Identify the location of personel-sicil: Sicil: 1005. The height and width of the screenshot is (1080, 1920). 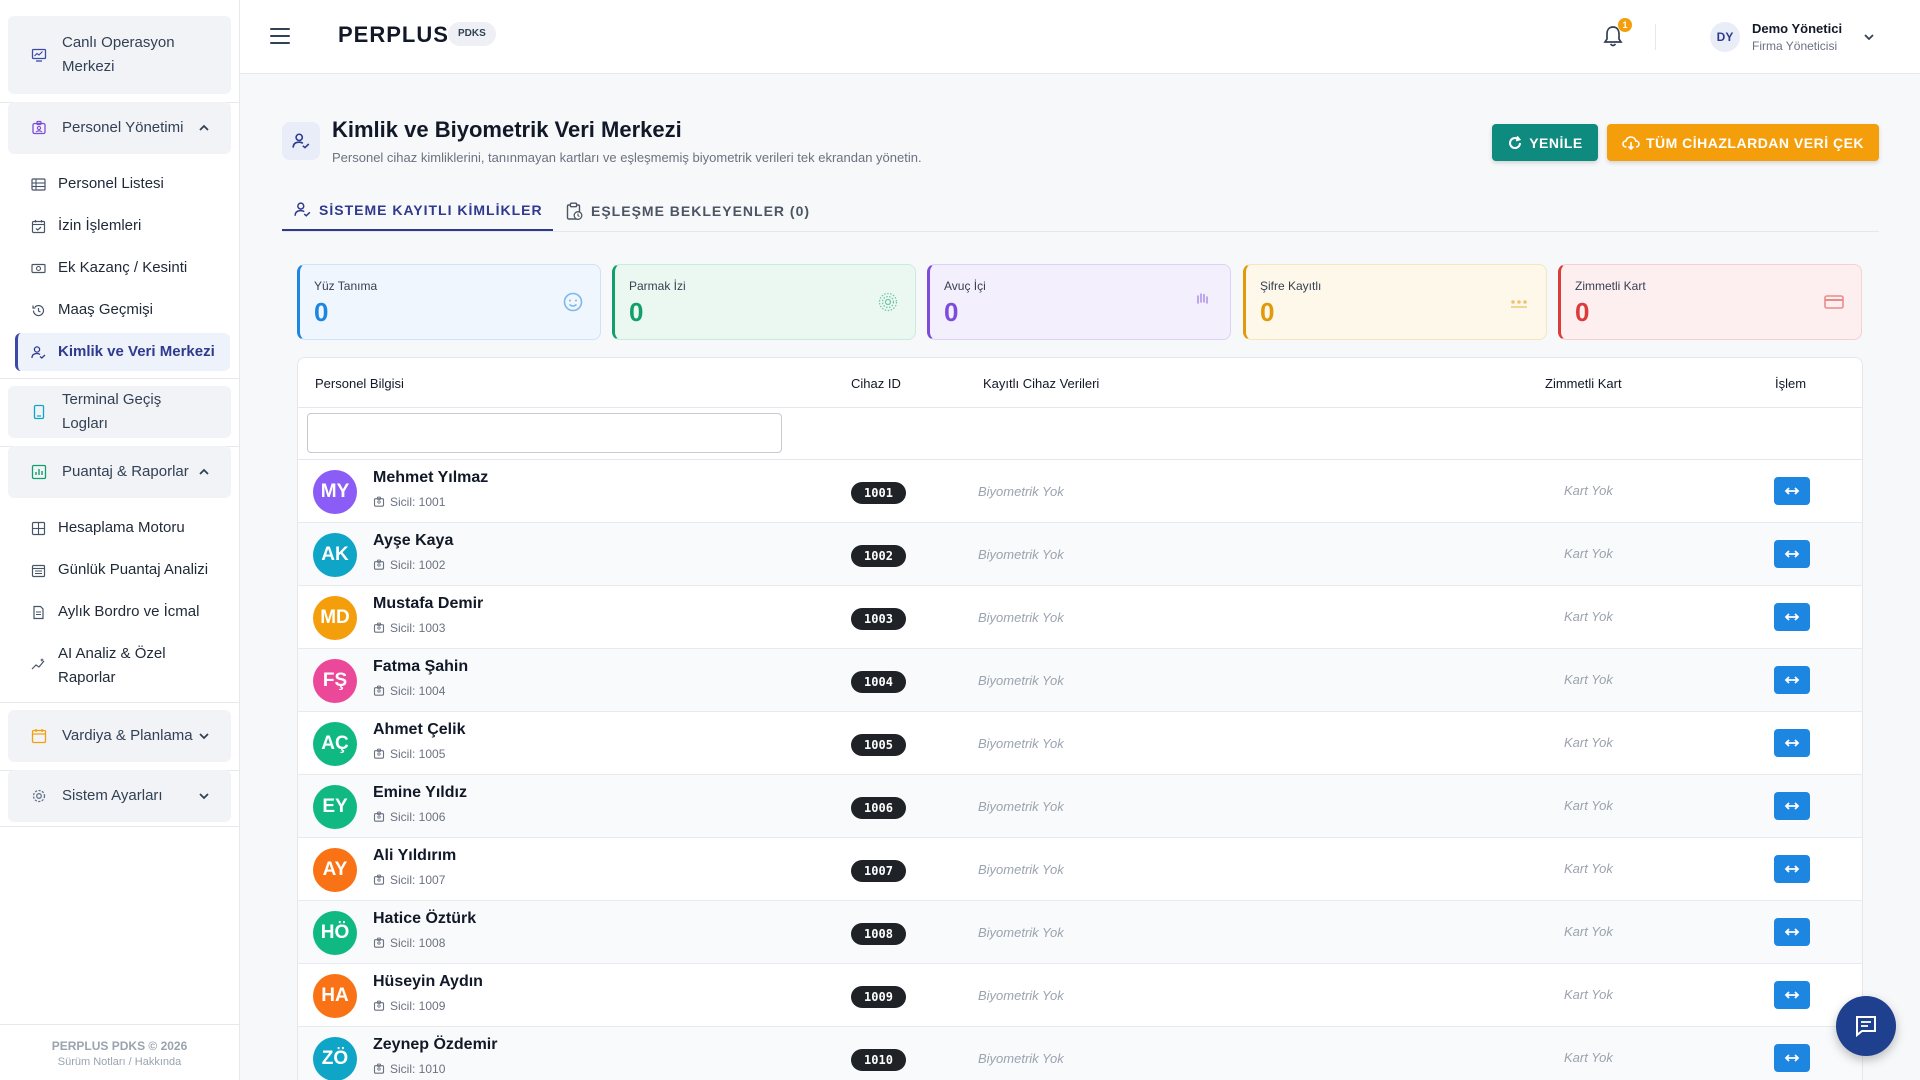
(409, 754).